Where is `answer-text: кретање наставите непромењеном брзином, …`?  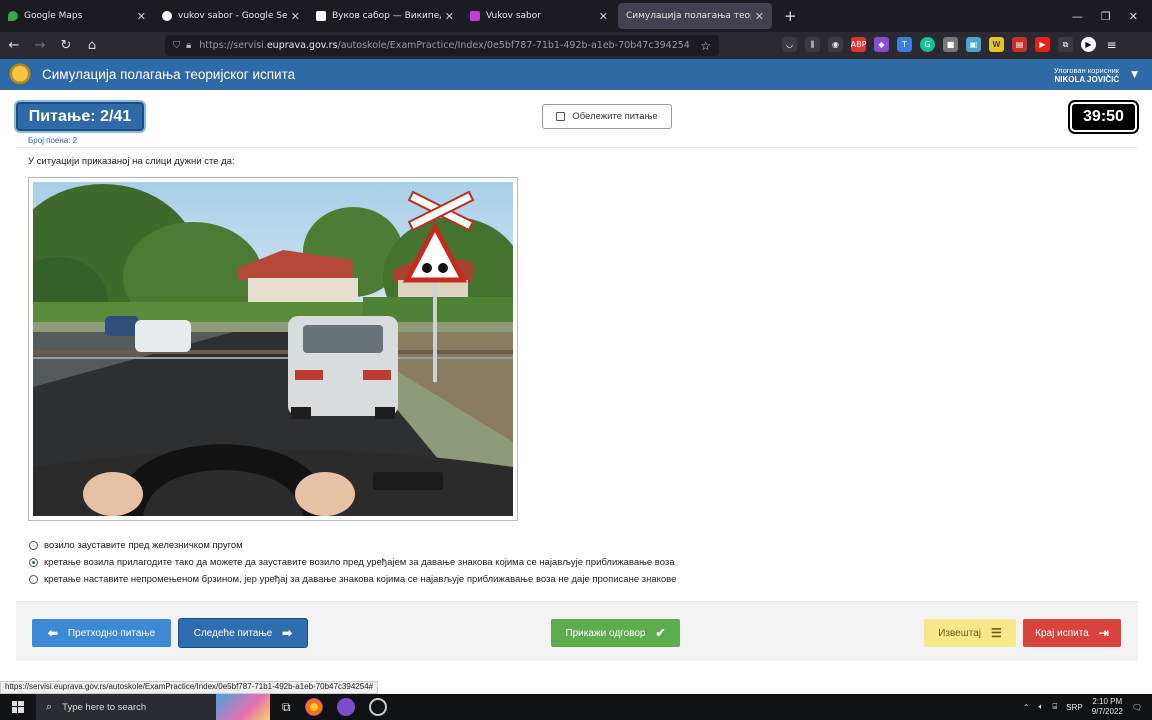
answer-text: кретање наставите непромењеном брзином, … is located at coordinates (360, 579).